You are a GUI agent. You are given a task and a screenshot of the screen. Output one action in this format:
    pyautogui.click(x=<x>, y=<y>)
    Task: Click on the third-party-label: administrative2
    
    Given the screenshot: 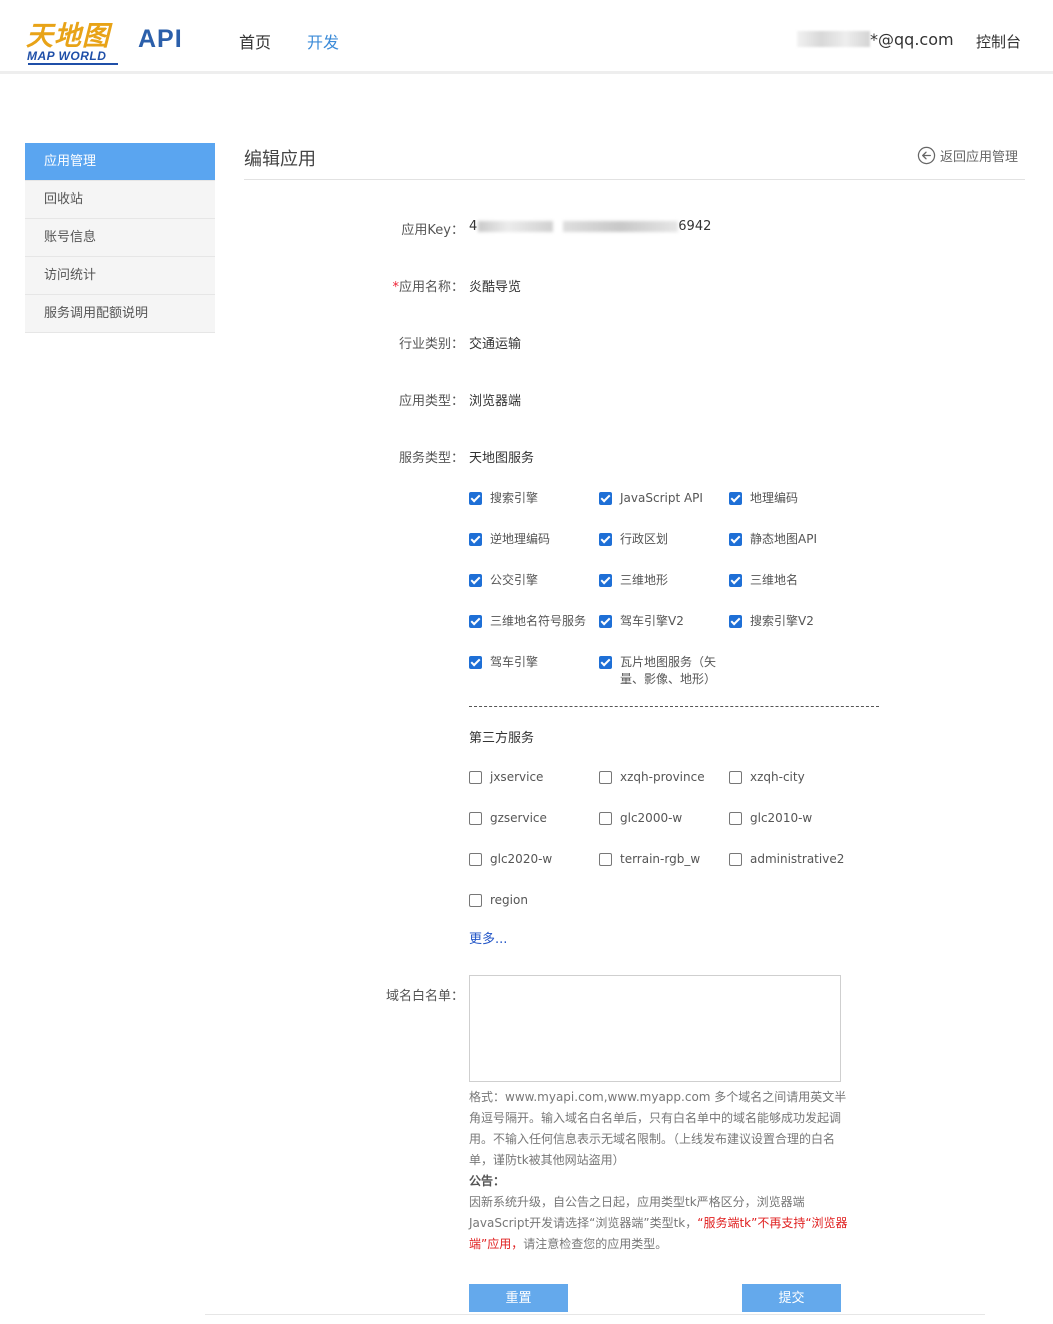 What is the action you would take?
    pyautogui.click(x=797, y=859)
    